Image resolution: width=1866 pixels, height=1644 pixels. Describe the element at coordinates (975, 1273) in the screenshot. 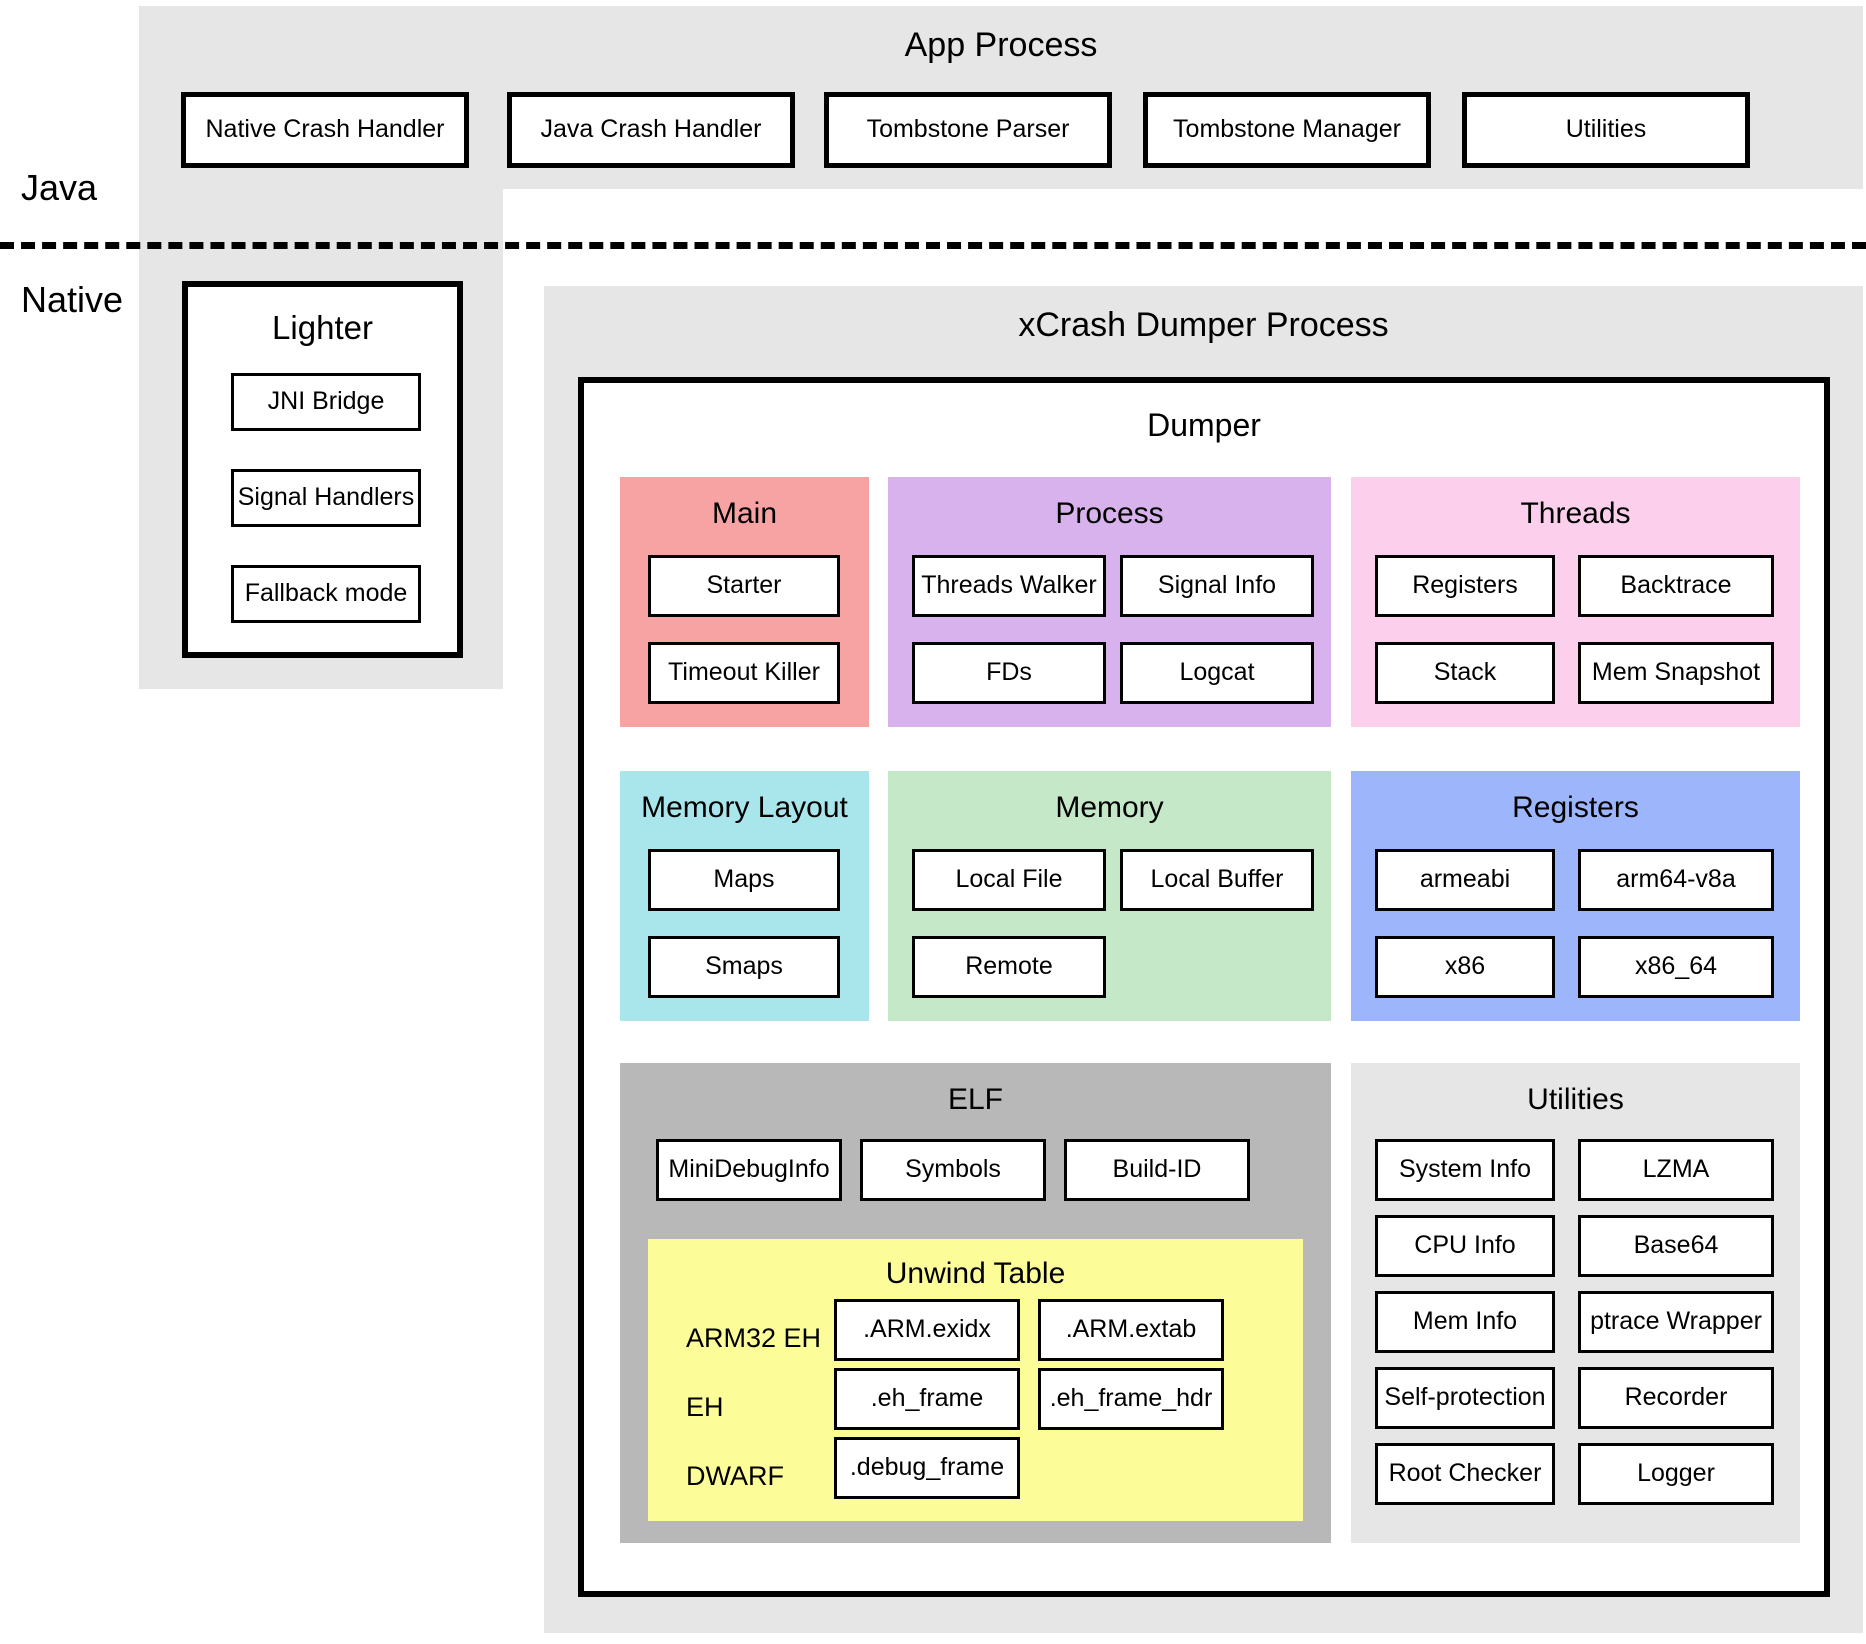

I see `group-unwind-table-title: Unwind Table` at that location.